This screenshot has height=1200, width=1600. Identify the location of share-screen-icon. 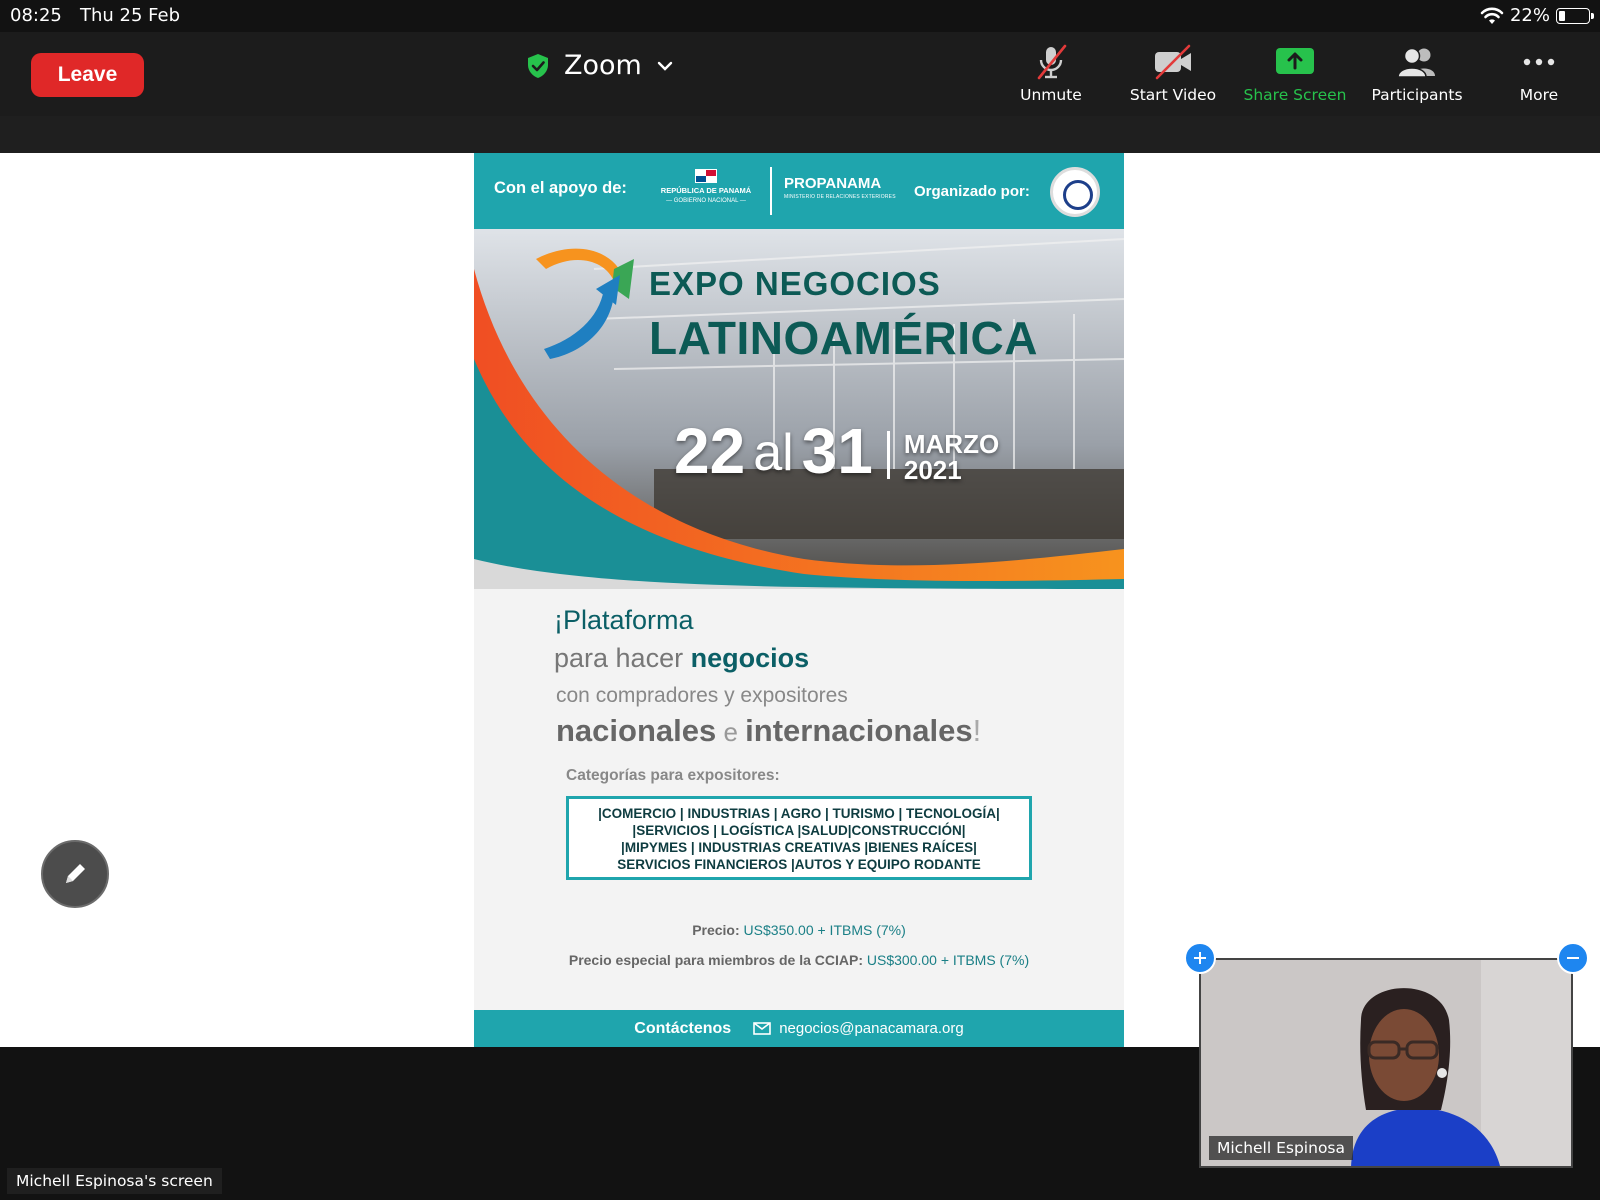
(1295, 62).